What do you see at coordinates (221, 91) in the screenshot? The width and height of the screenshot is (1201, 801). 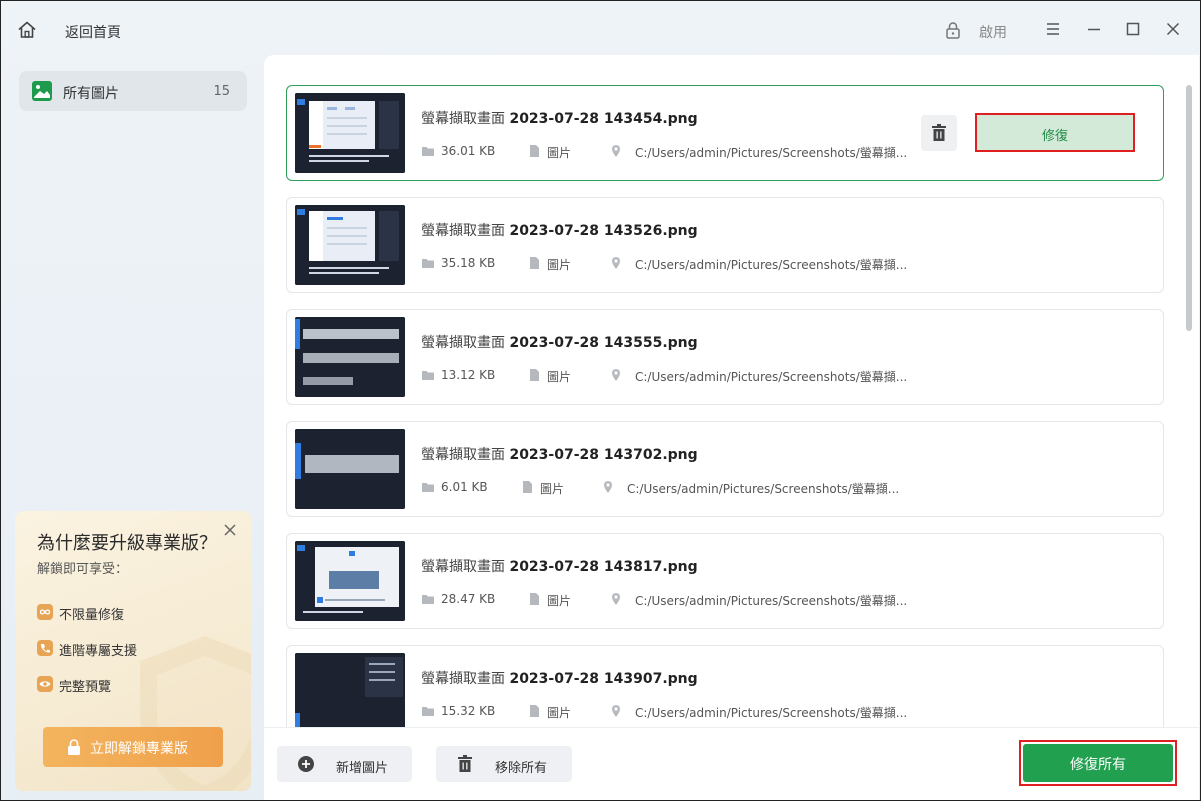 I see `sidebar-item-count: 15` at bounding box center [221, 91].